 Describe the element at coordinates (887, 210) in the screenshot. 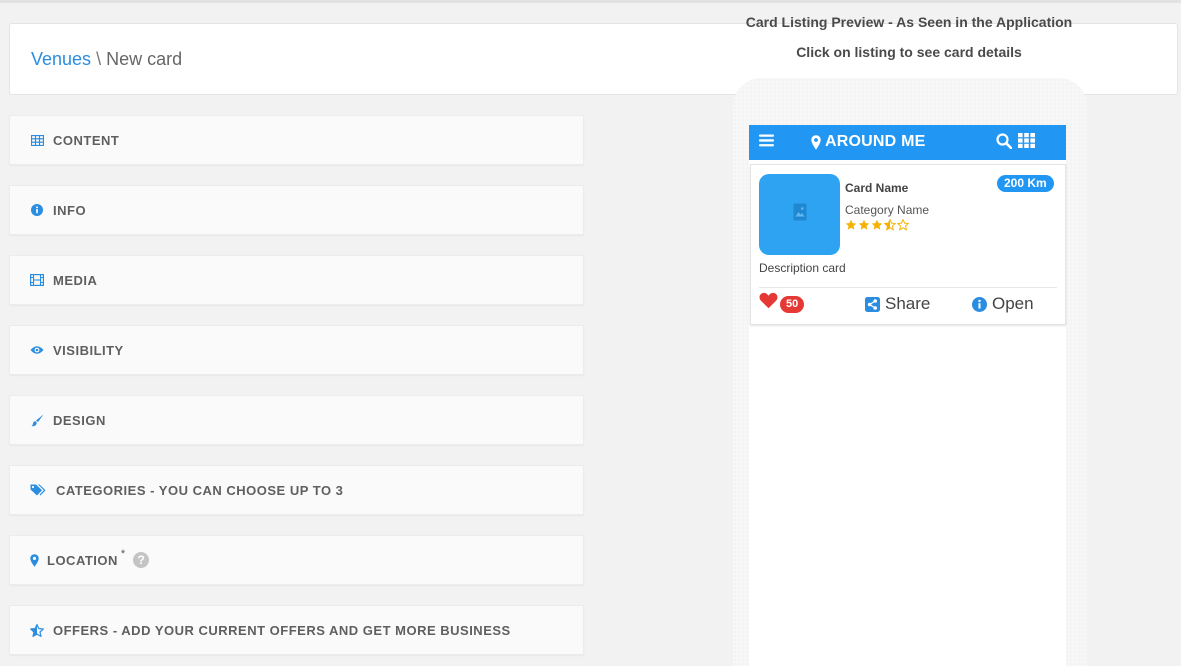

I see `card-category: Category Name` at that location.